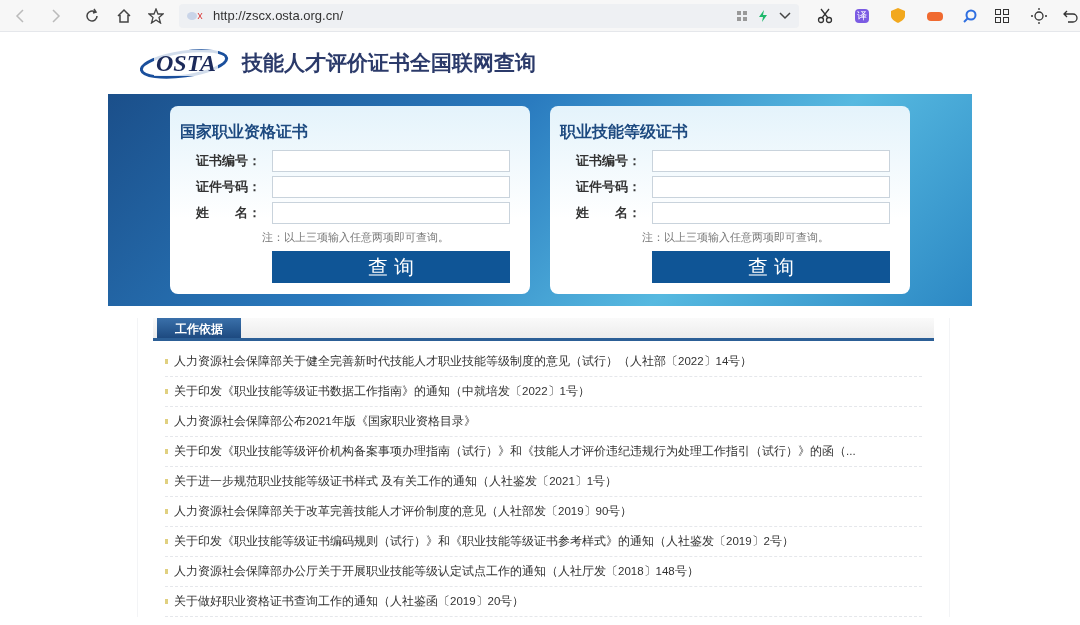 The image size is (1080, 625). I want to click on shield-badge-icon, so click(898, 15).